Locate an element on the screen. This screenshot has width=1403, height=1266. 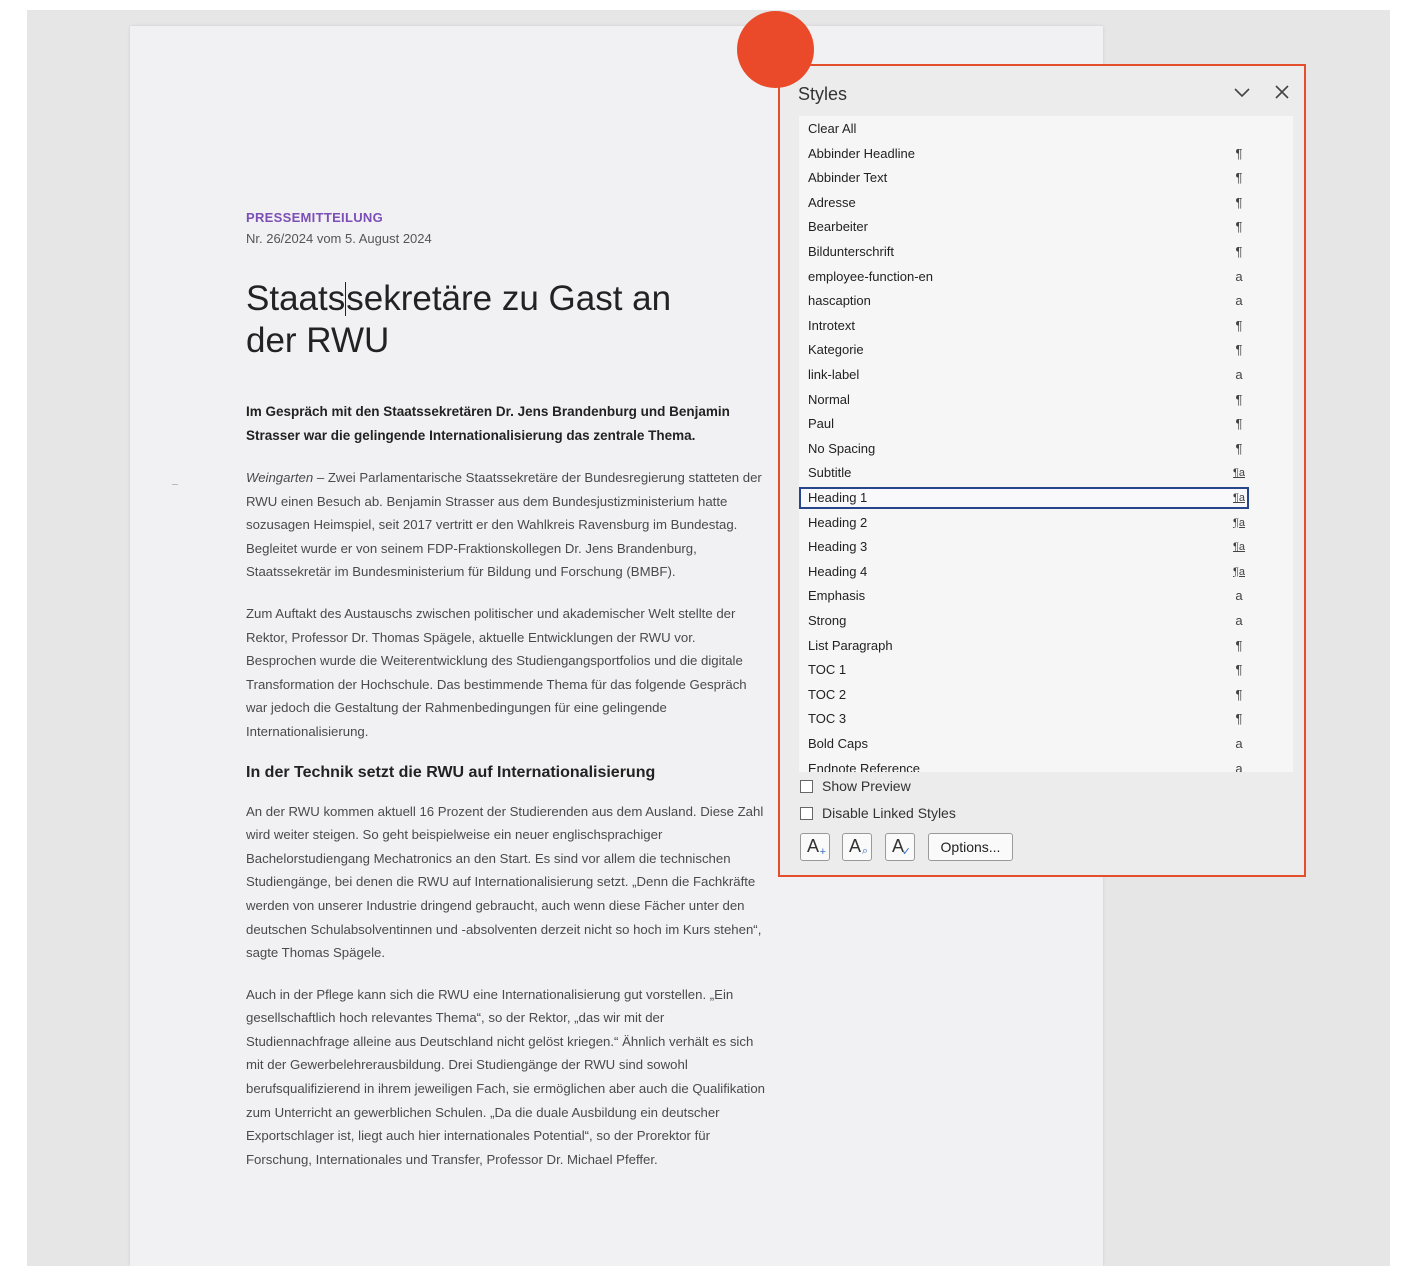
style-item: Heading 4 ¶a is located at coordinates (1024, 572).